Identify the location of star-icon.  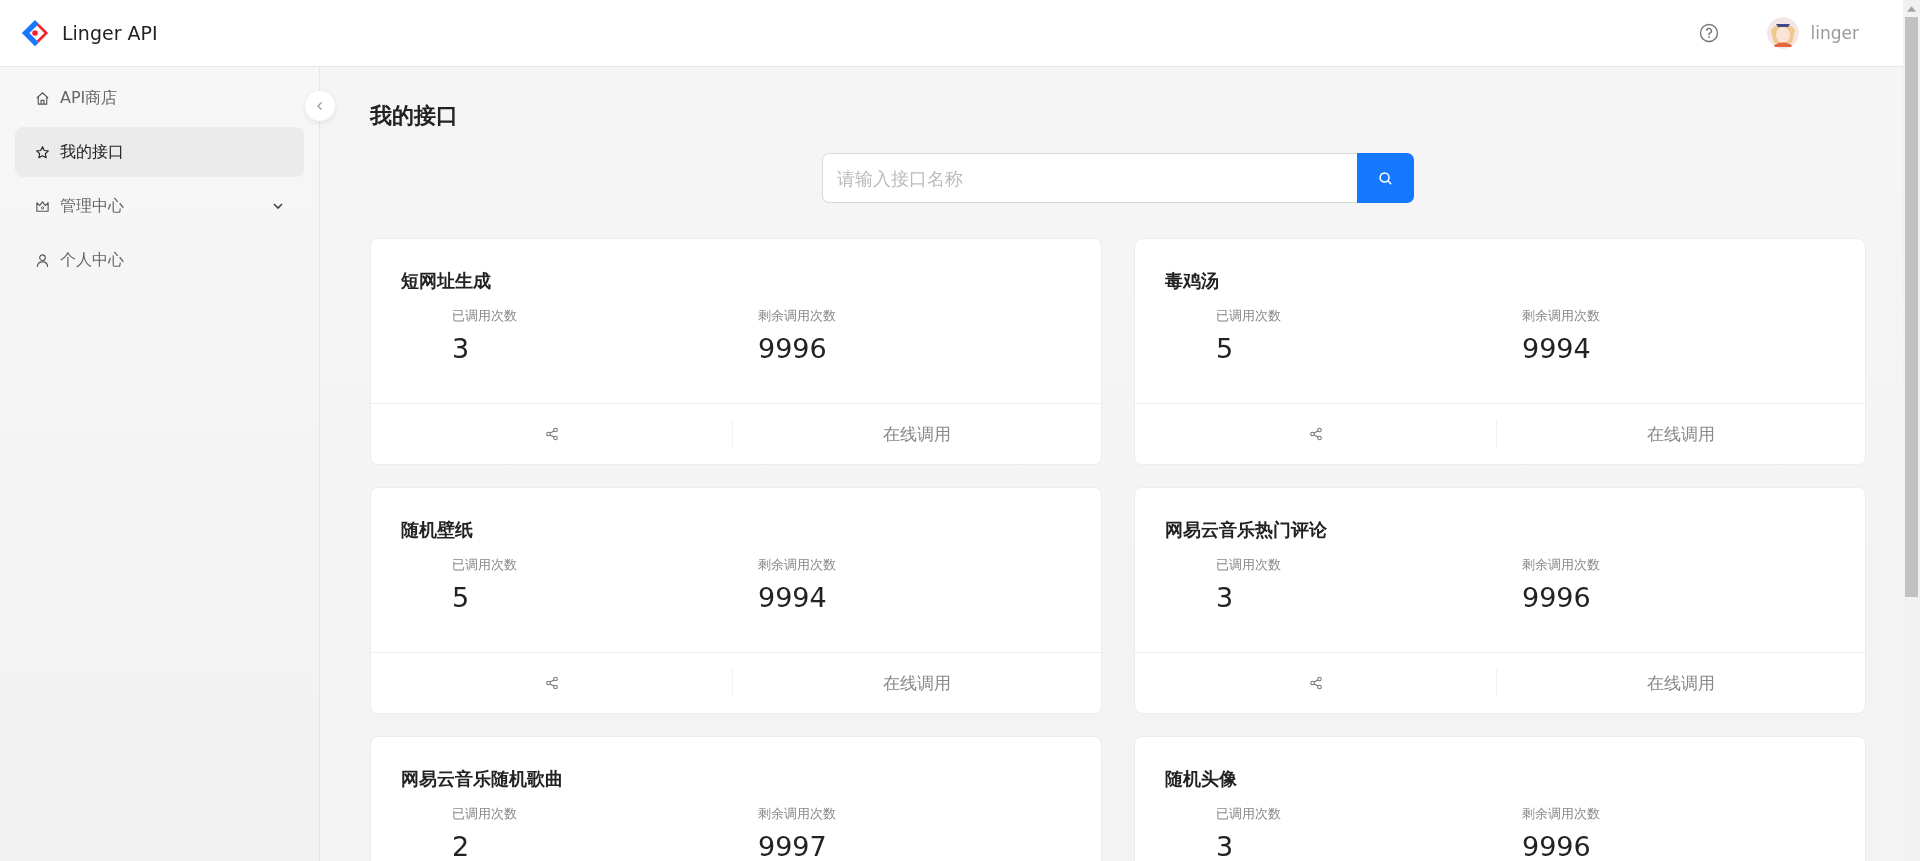
(42, 152).